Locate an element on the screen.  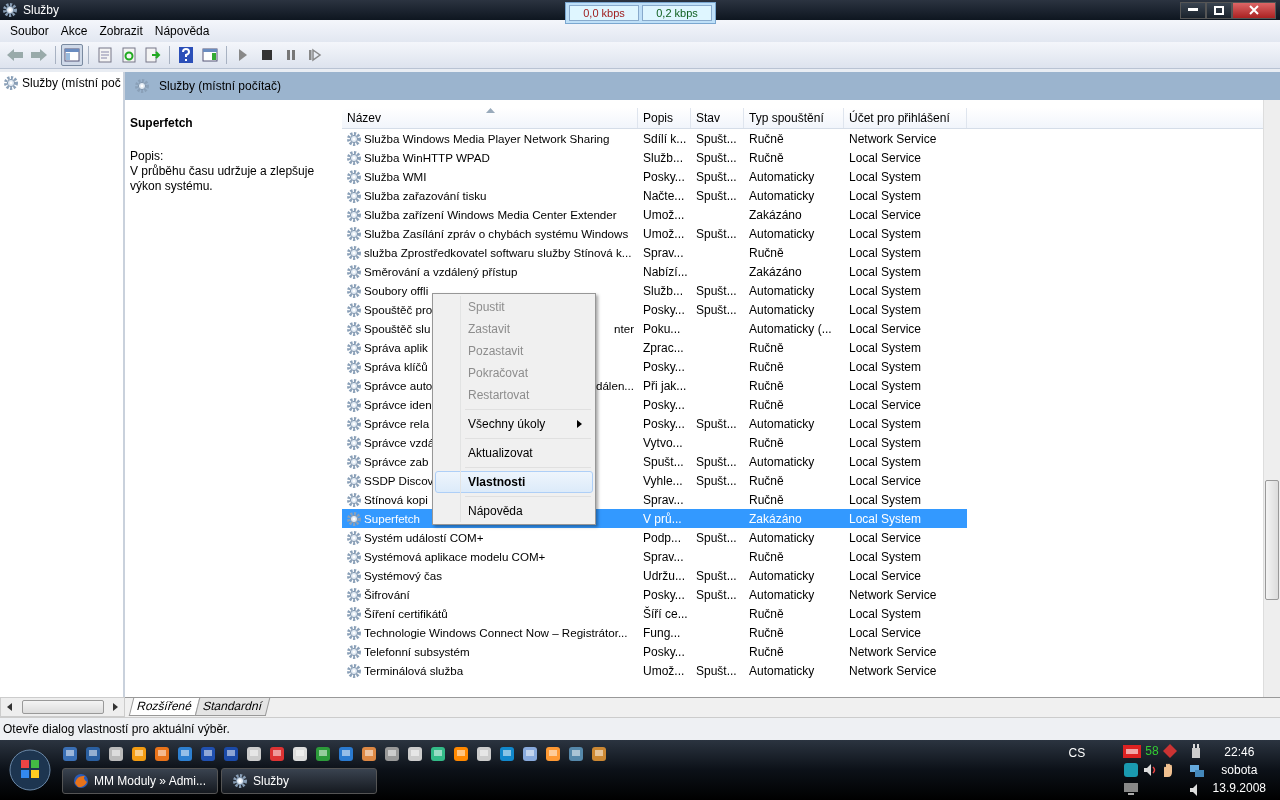
clock-day: sobota is located at coordinates (1239, 770).